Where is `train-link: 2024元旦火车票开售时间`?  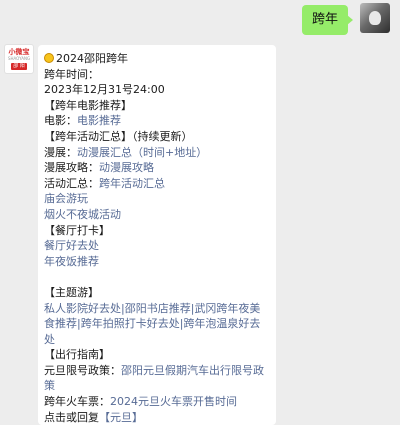 train-link: 2024元旦火车票开售时间 is located at coordinates (173, 401).